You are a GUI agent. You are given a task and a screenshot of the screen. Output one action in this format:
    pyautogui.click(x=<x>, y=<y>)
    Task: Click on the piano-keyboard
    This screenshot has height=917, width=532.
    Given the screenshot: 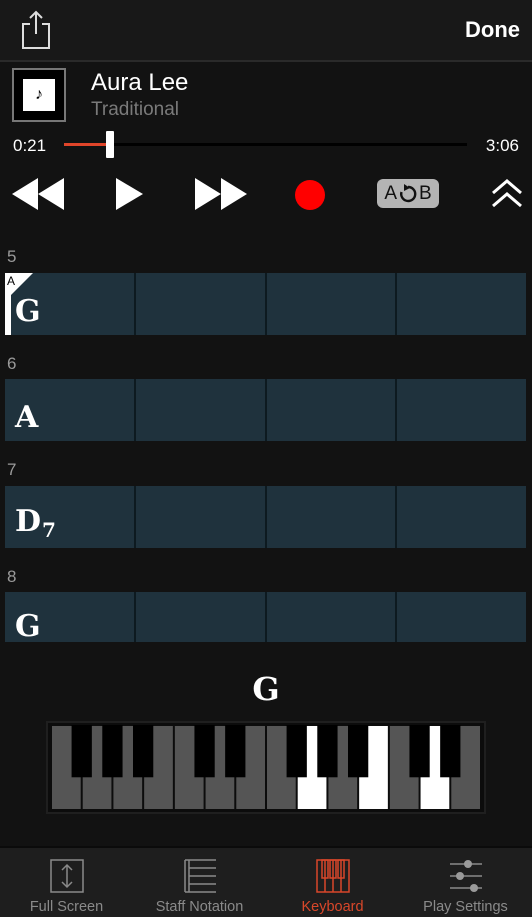 What is the action you would take?
    pyautogui.click(x=266, y=767)
    